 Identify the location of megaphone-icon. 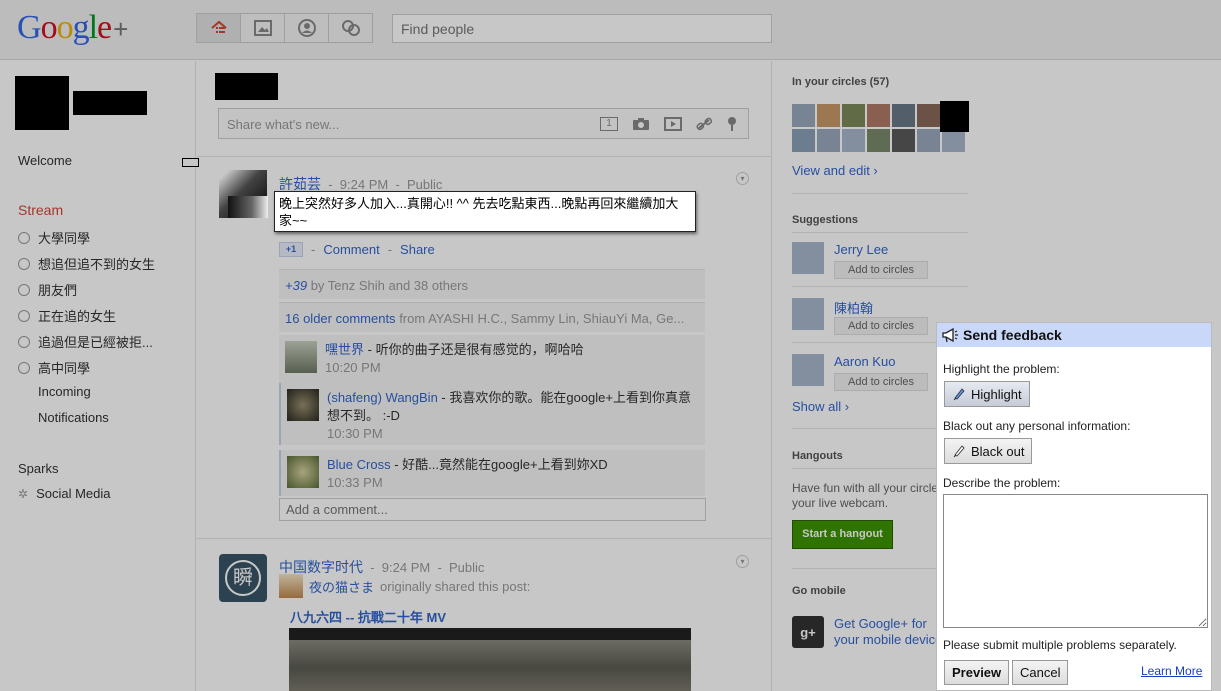
(950, 335).